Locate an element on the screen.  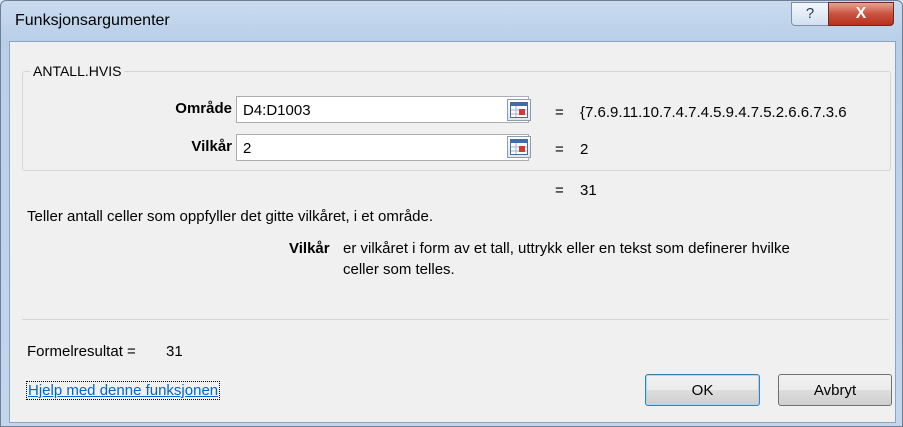
range-collapse-button is located at coordinates (519, 110).